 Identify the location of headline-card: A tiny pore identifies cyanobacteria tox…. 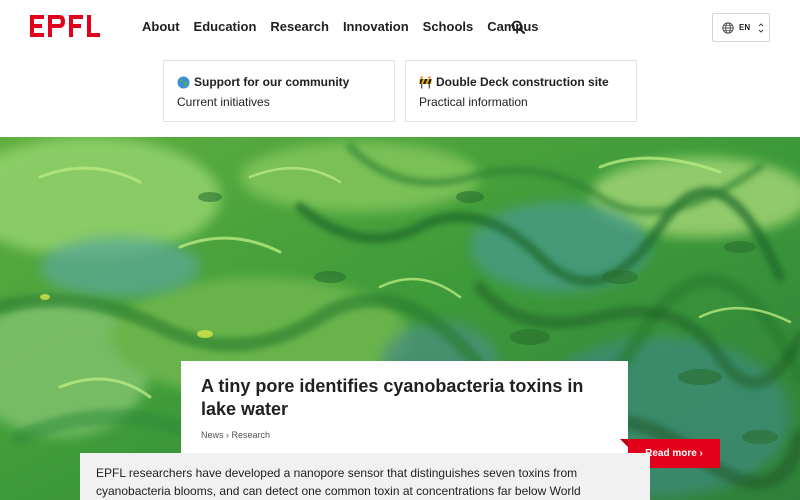
(404, 408).